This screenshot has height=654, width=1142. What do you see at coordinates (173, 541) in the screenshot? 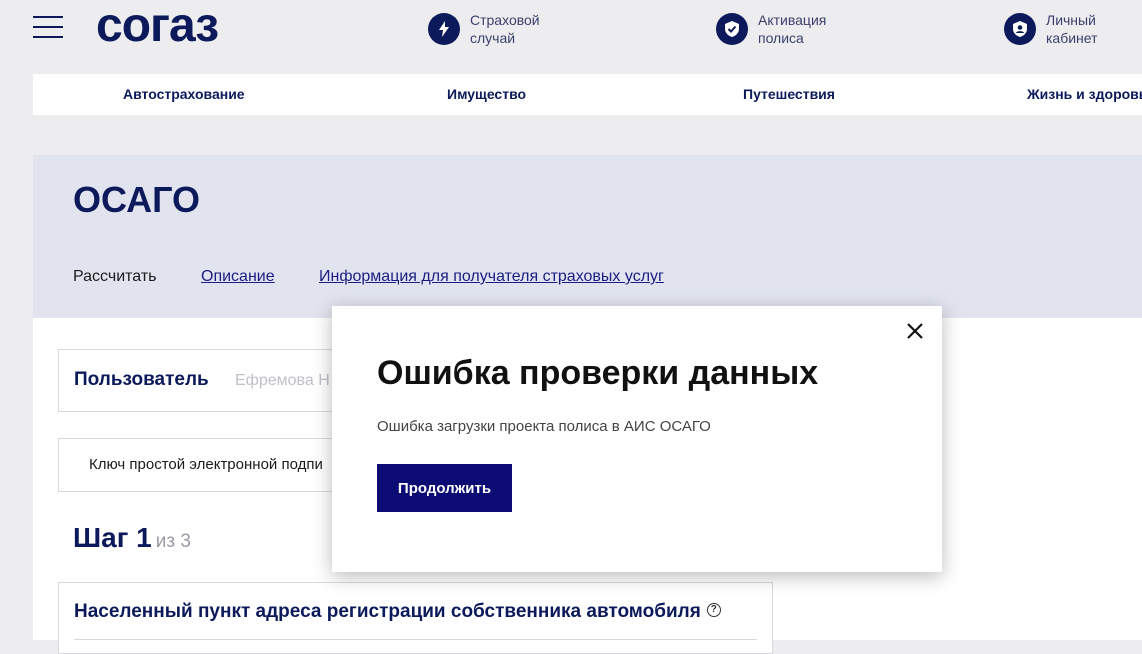
I see `step-of: из 3` at bounding box center [173, 541].